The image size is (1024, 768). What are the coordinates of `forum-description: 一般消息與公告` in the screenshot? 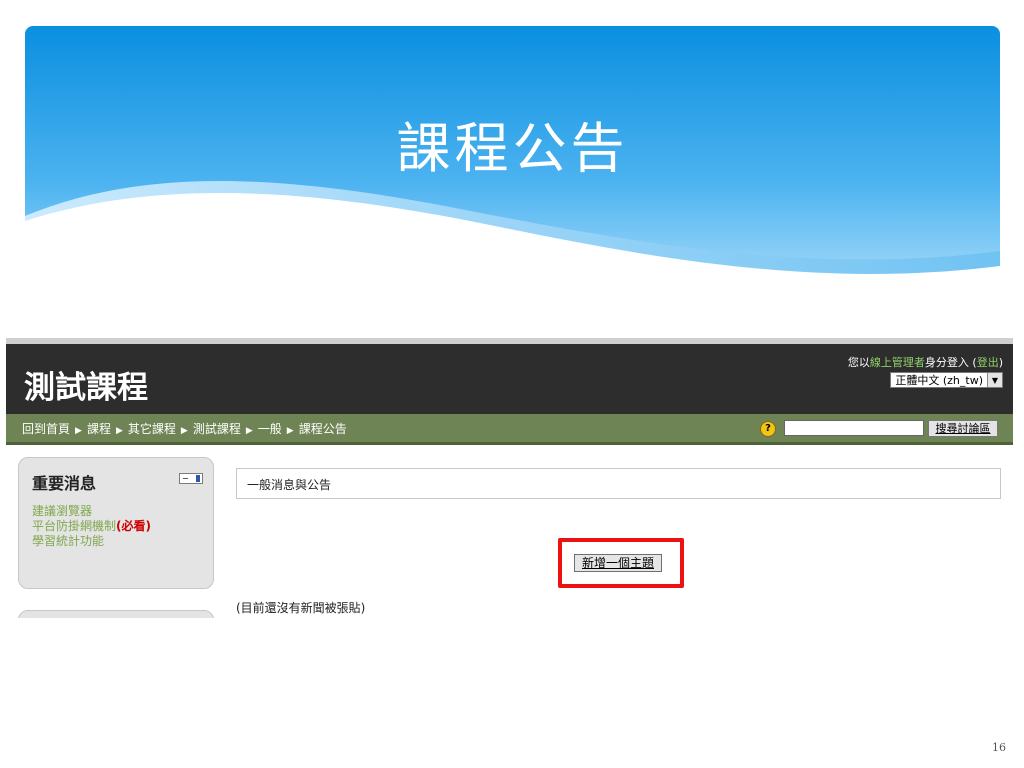 It's located at (618, 483).